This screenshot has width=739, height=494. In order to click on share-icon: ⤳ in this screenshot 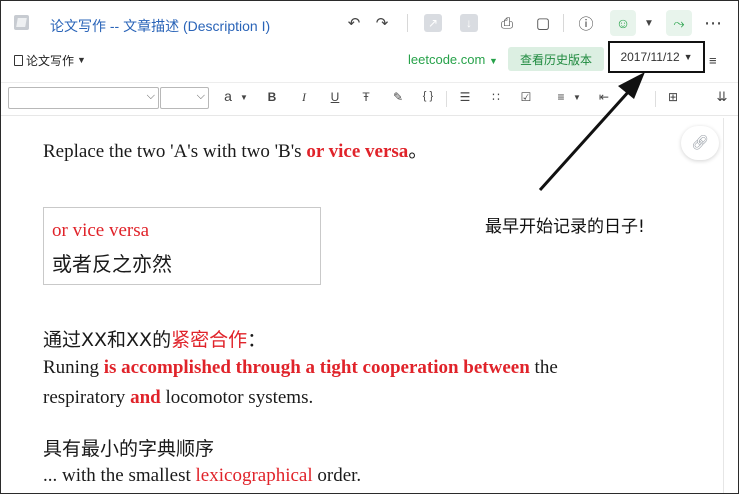, I will do `click(679, 23)`.